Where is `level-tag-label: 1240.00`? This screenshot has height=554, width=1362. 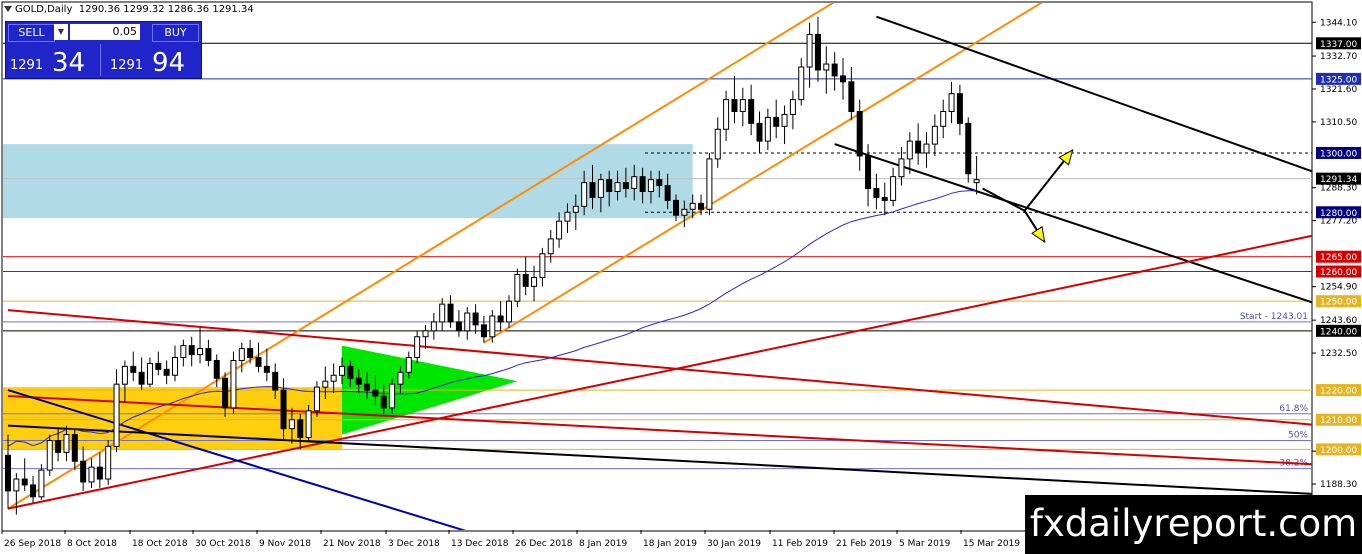
level-tag-label: 1240.00 is located at coordinates (1338, 332).